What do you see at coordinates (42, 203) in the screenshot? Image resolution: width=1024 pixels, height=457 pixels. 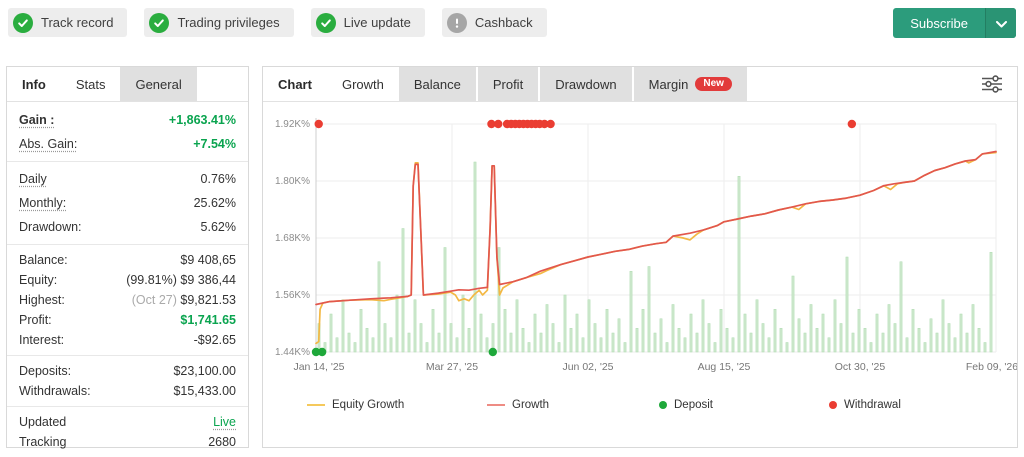 I see `stat-label: Monthly:` at bounding box center [42, 203].